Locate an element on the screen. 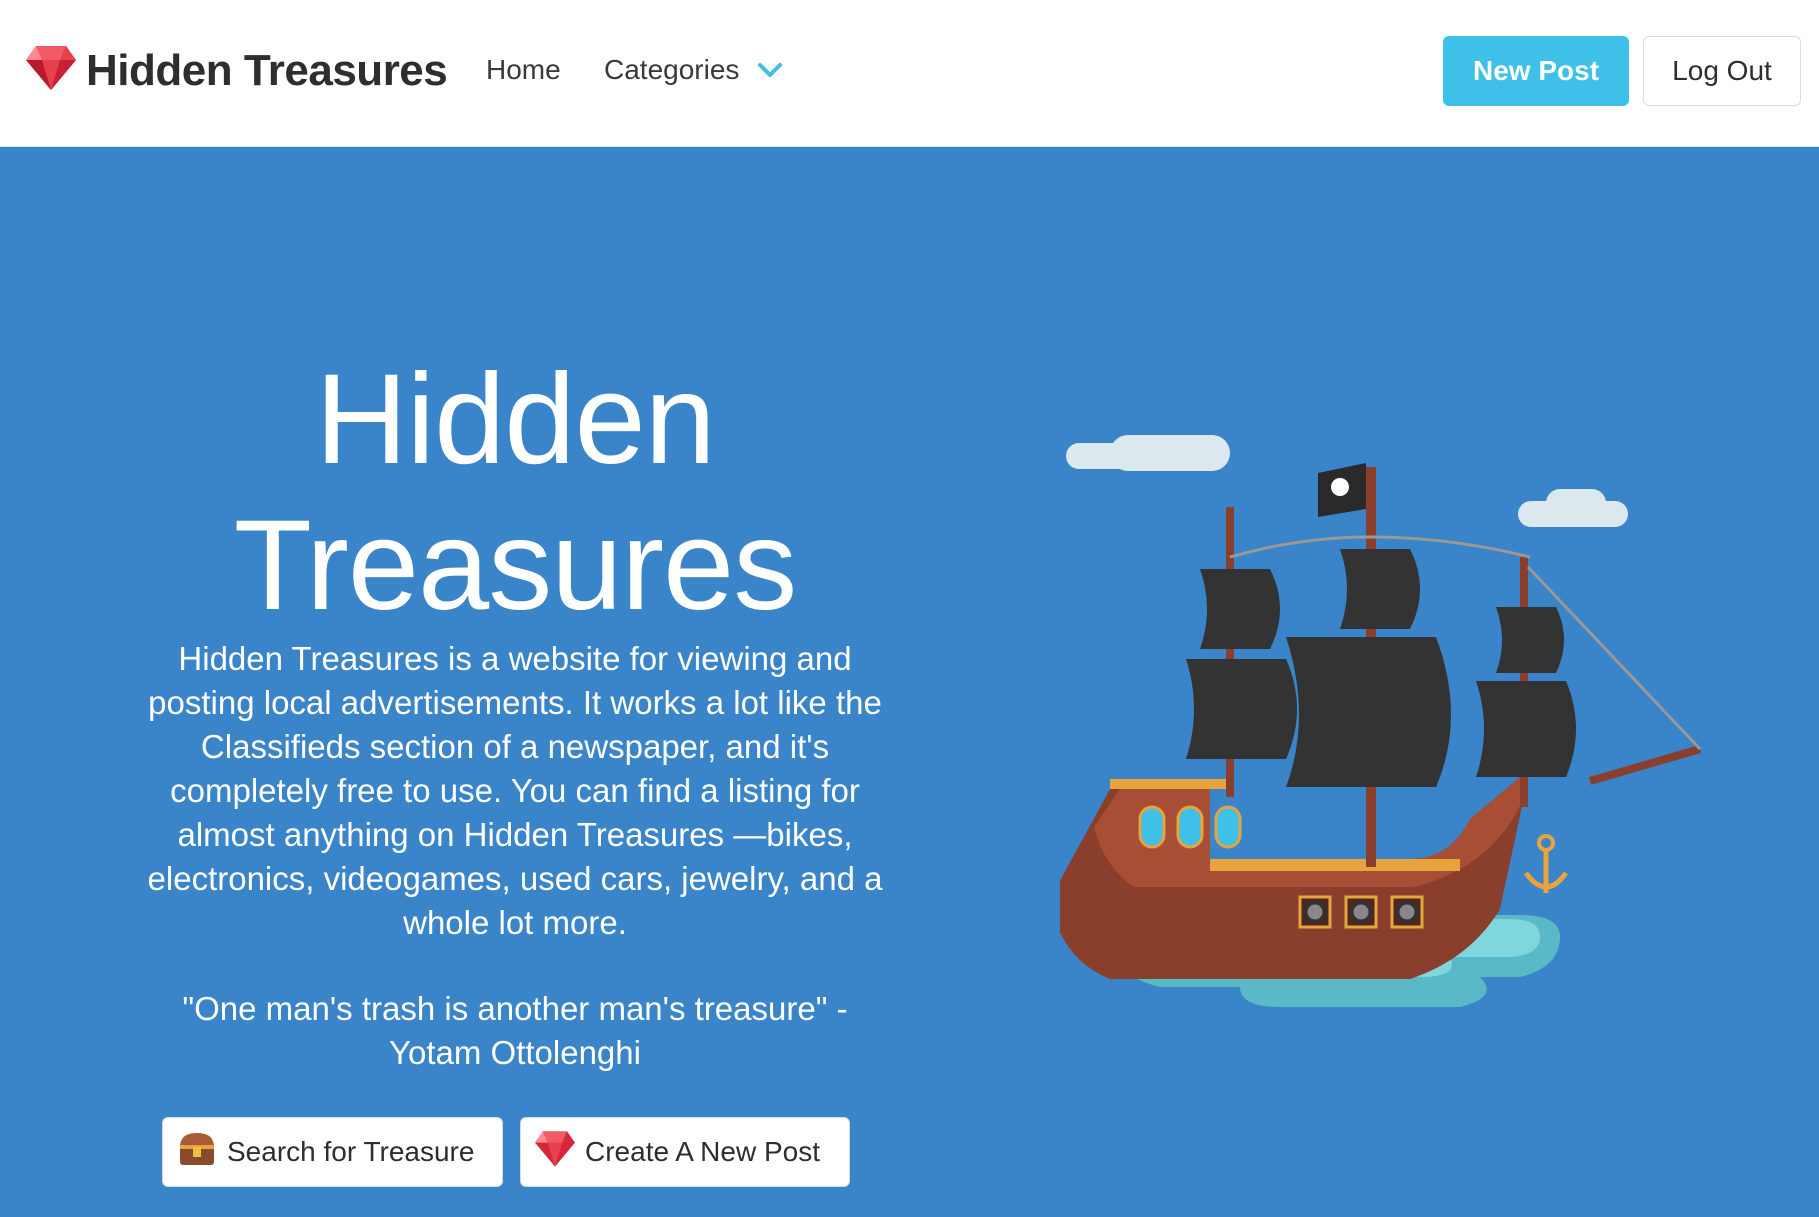 The image size is (1819, 1217). chevron-down-icon is located at coordinates (761, 70).